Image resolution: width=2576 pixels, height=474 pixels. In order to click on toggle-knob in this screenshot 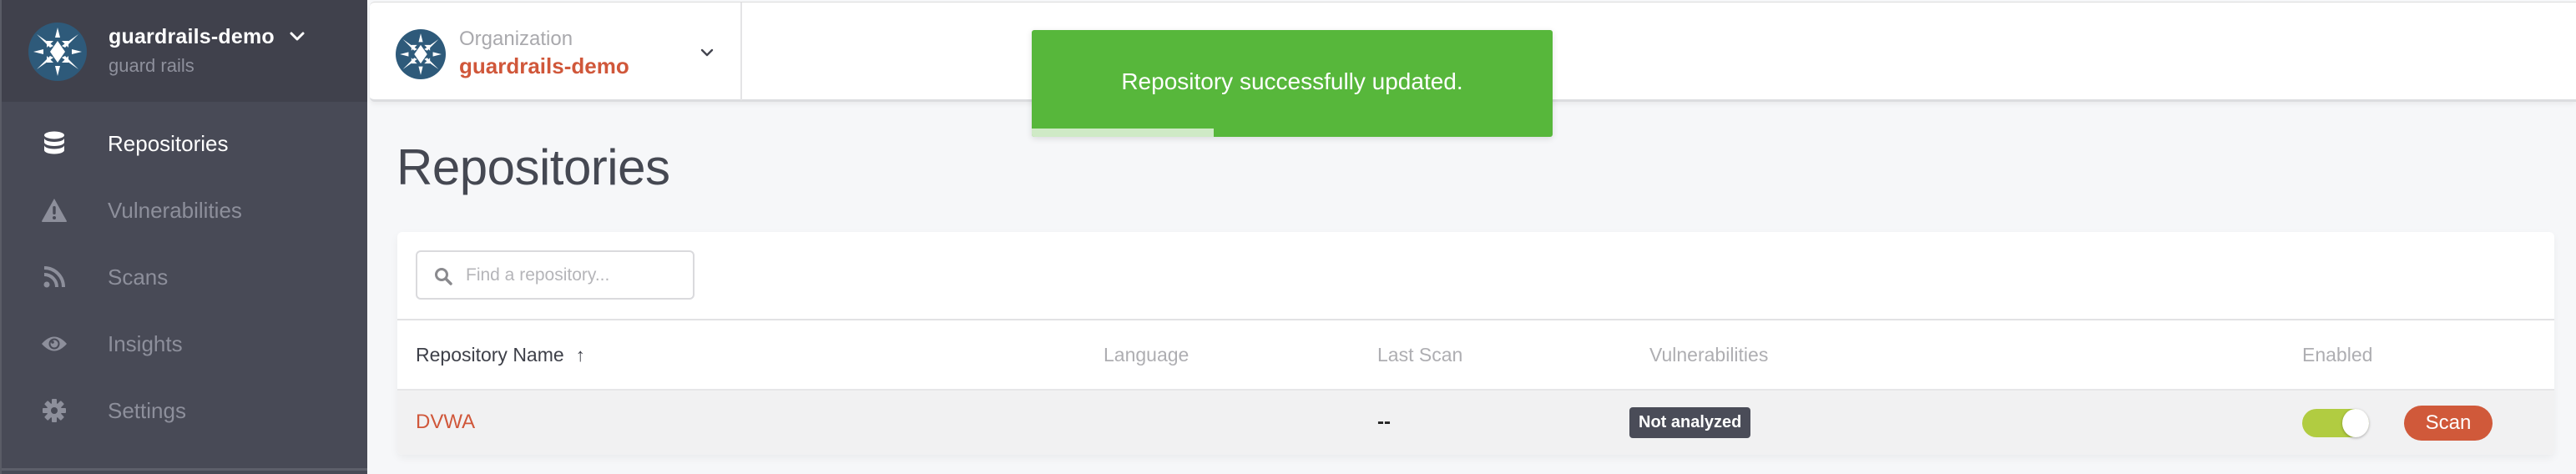, I will do `click(2355, 423)`.